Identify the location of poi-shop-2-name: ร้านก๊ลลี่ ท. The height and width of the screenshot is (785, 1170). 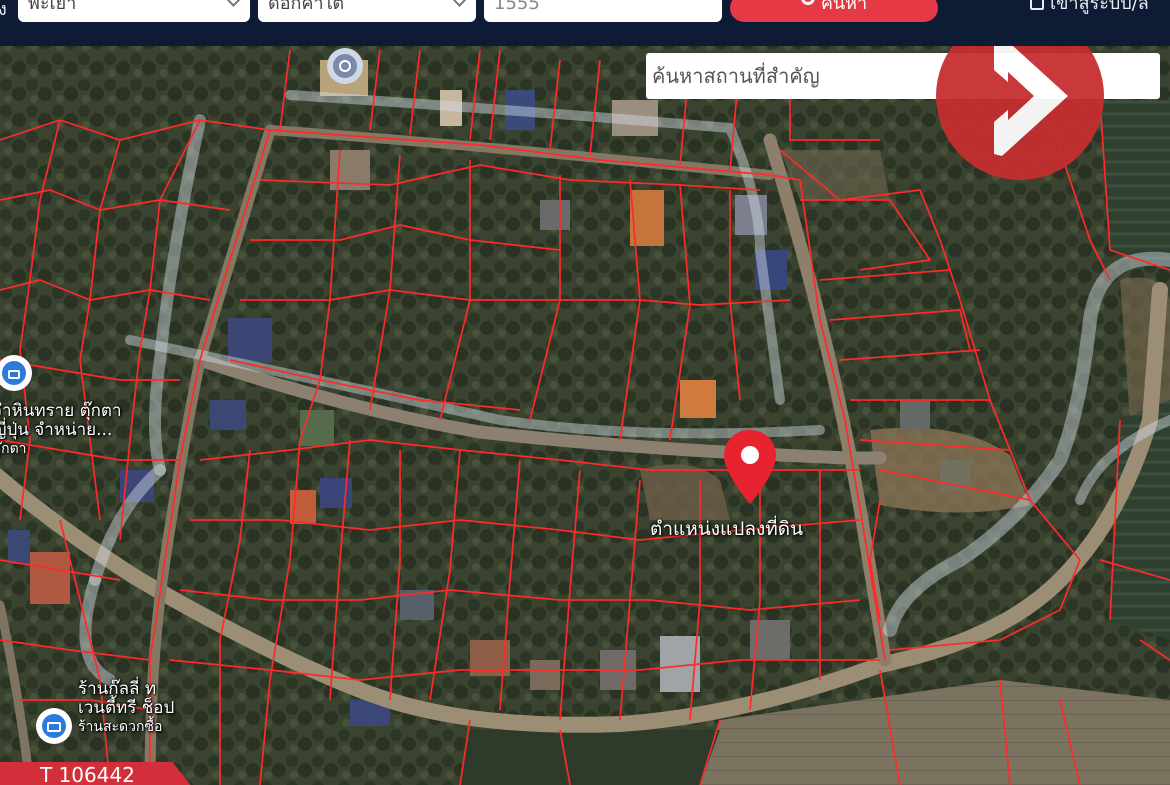
(117, 689).